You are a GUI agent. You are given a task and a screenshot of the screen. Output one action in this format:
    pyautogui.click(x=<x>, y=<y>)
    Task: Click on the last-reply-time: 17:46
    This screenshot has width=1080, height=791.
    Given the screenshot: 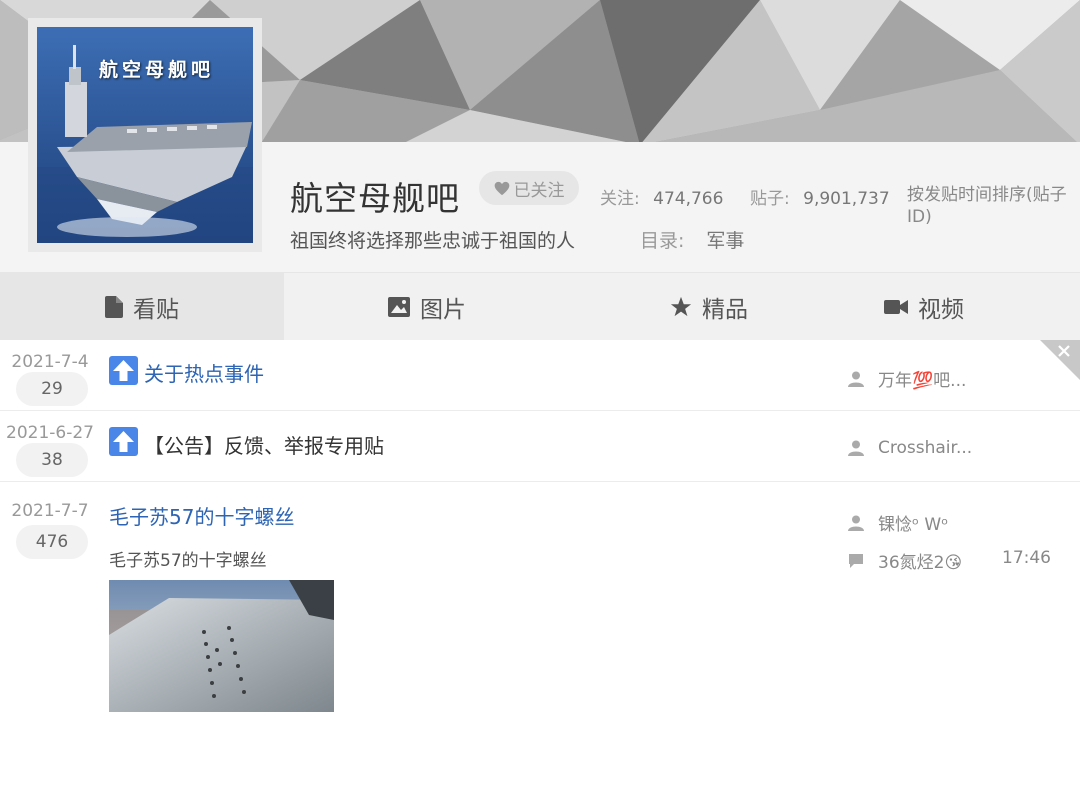 What is the action you would take?
    pyautogui.click(x=1026, y=558)
    